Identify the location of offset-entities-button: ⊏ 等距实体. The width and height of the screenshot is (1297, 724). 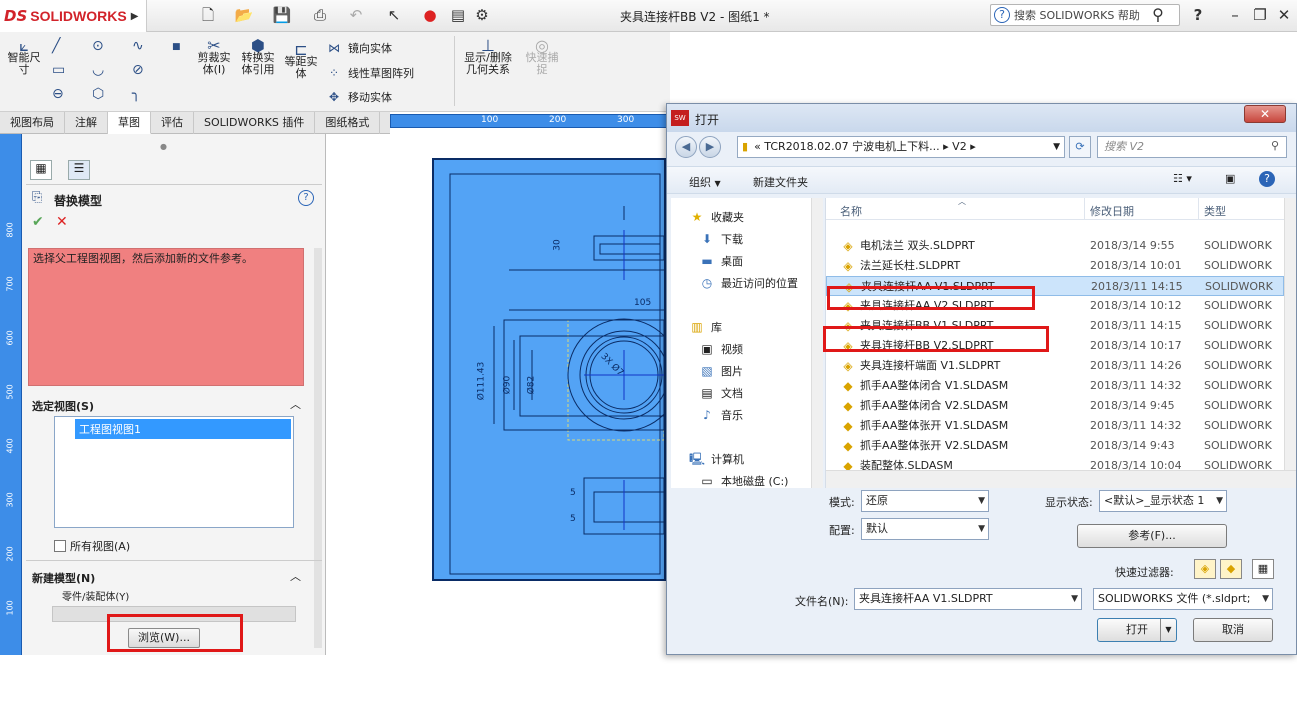
(301, 61).